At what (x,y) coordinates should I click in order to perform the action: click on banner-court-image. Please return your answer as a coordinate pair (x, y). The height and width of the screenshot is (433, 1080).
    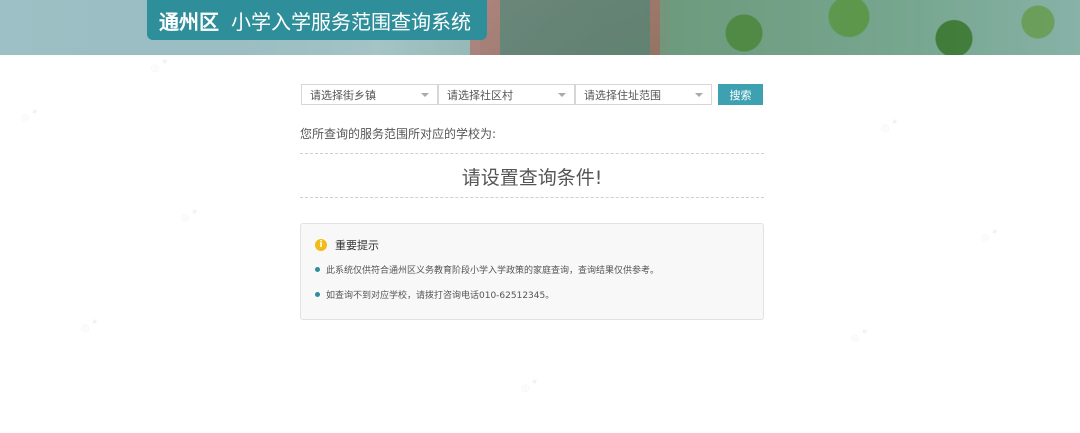
    Looking at the image, I should click on (575, 27).